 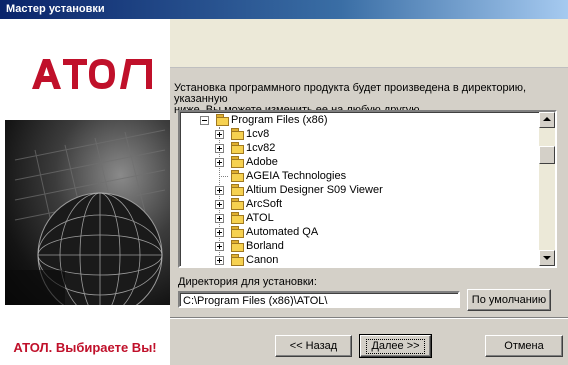 I want to click on tree-item: AGEIA Technologies, so click(x=357, y=176).